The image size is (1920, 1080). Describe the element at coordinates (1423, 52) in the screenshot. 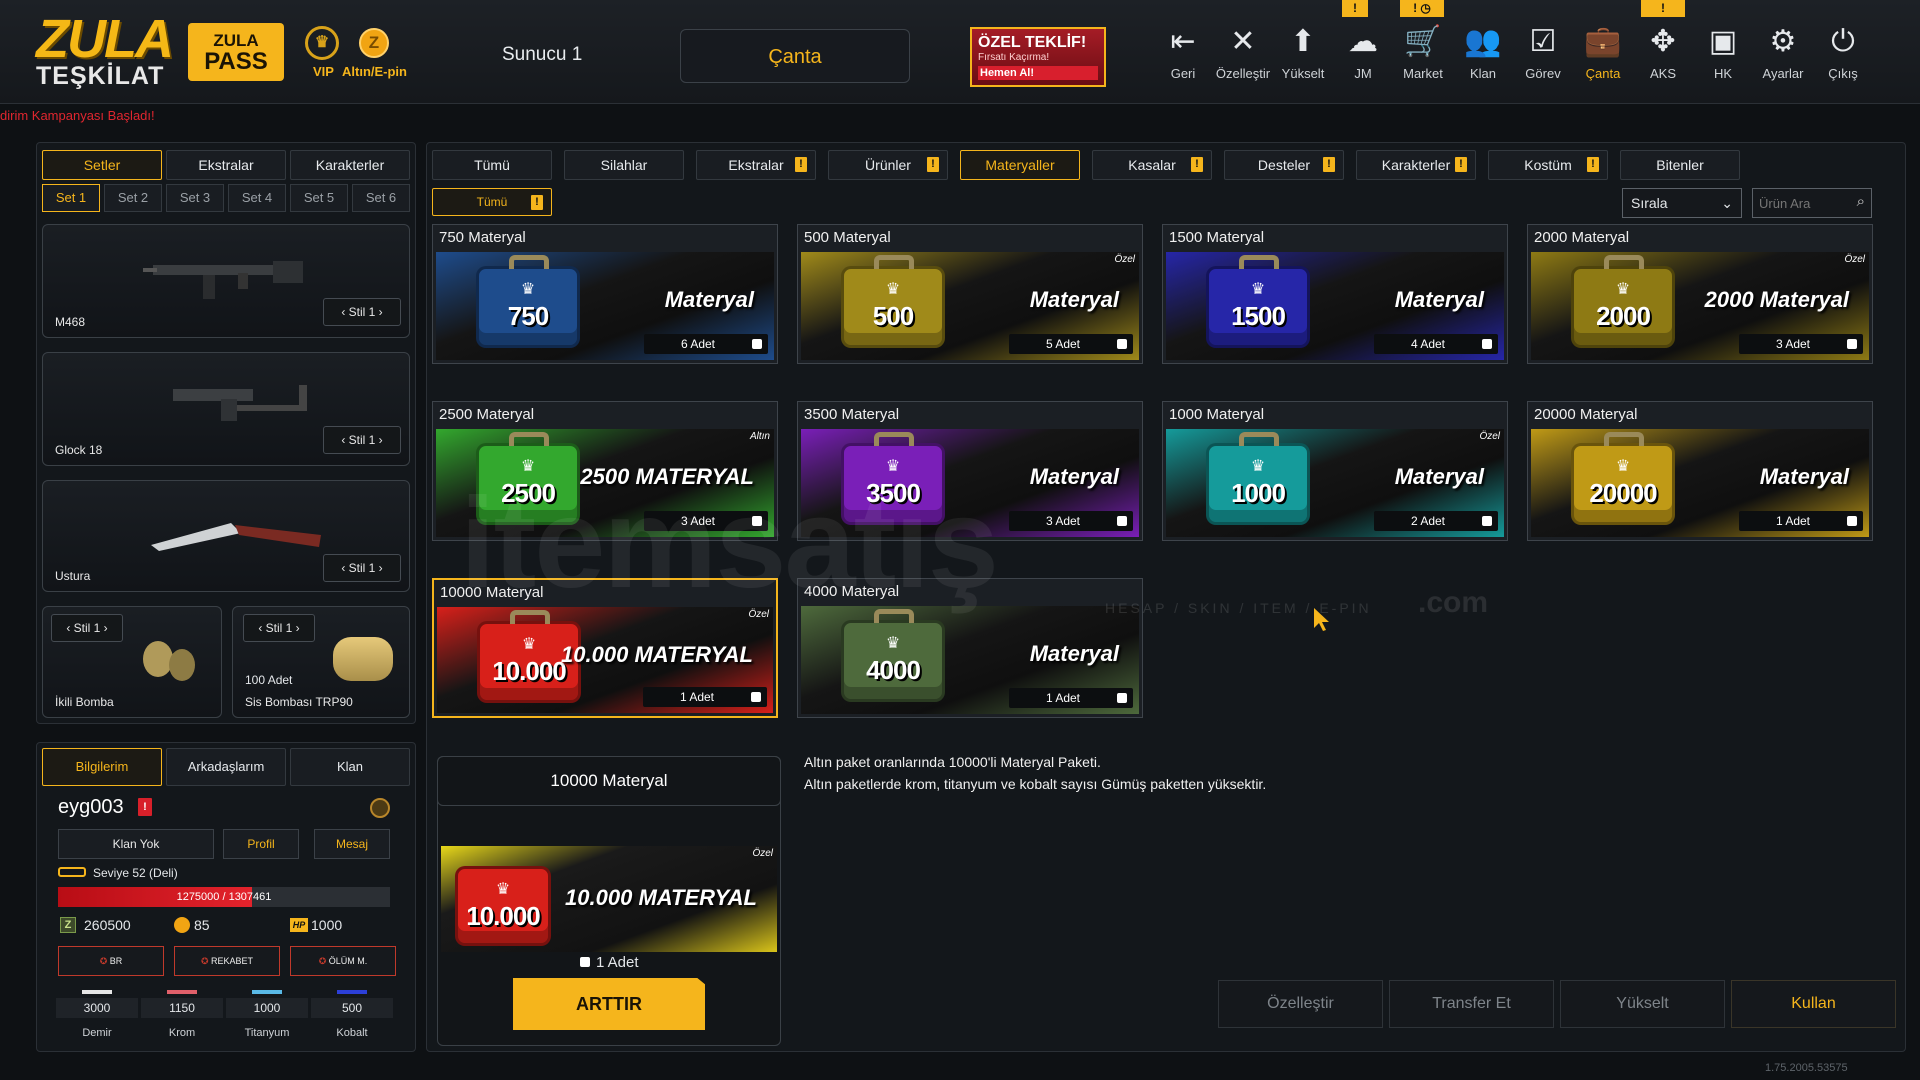

I see `nav-market: 🛒 Market` at that location.